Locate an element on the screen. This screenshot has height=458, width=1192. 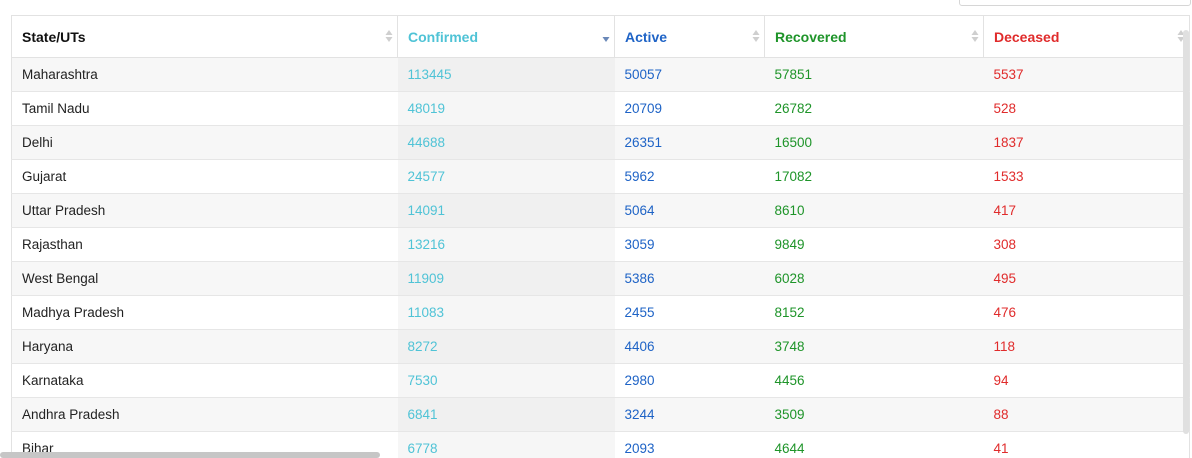
column-header-label: Confirmed is located at coordinates (443, 36).